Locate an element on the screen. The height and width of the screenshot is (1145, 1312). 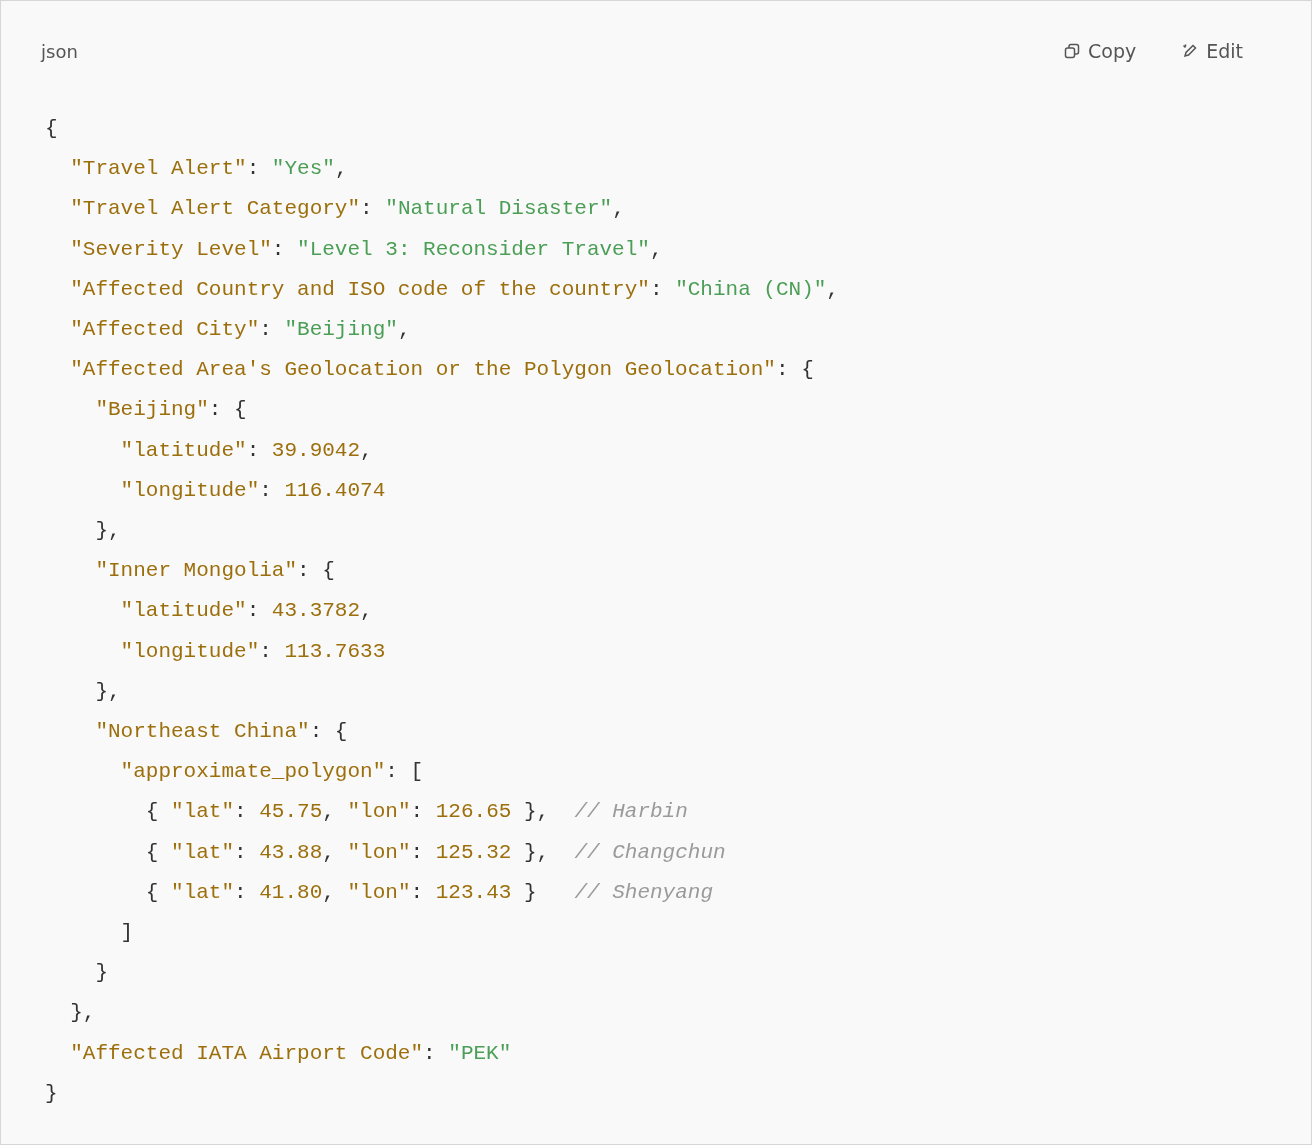
copy-button: Copy is located at coordinates (1100, 51).